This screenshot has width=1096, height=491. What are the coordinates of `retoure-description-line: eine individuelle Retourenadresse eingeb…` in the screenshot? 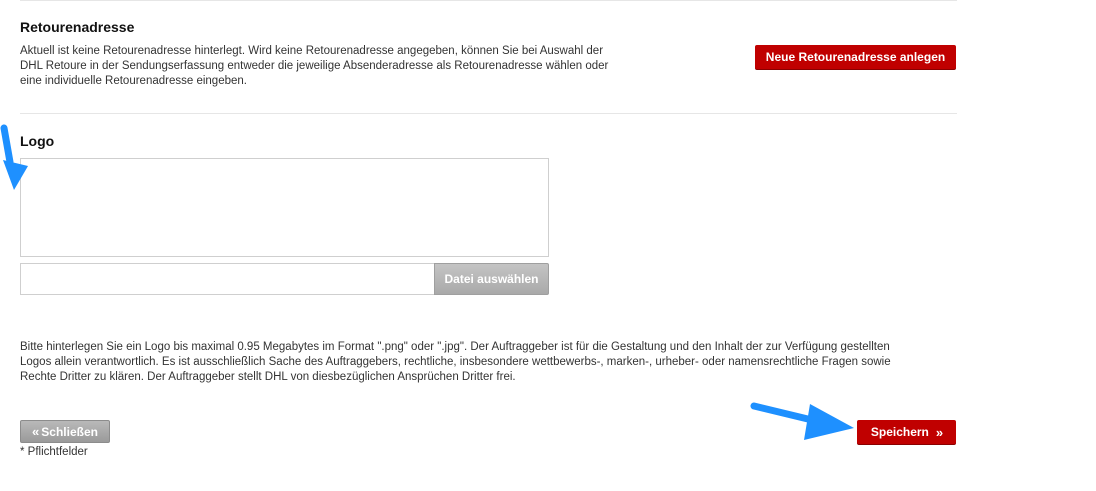 It's located at (133, 81).